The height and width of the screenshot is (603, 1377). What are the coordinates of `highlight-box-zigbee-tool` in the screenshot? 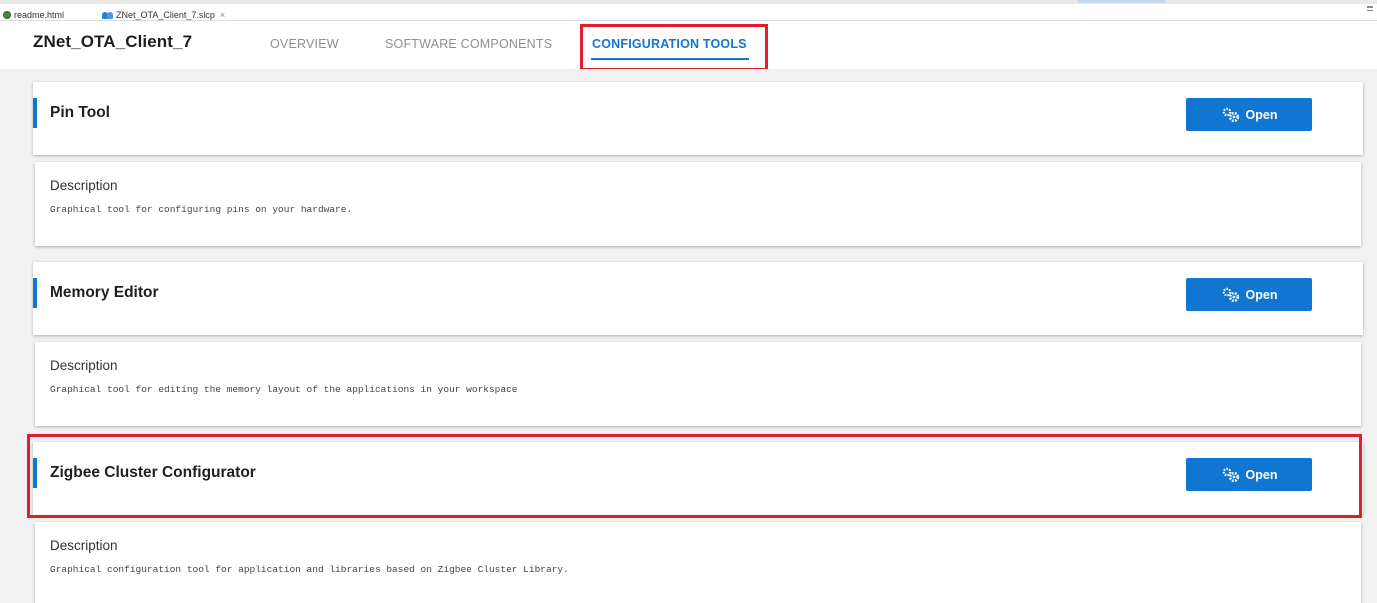 It's located at (694, 476).